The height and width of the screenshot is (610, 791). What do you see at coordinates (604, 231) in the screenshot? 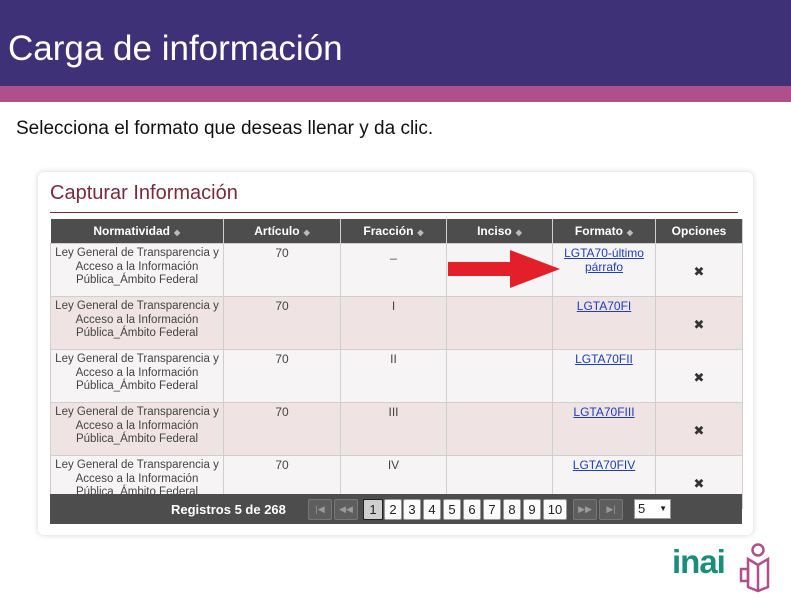
I see `column-header-formato: Formato ◆` at bounding box center [604, 231].